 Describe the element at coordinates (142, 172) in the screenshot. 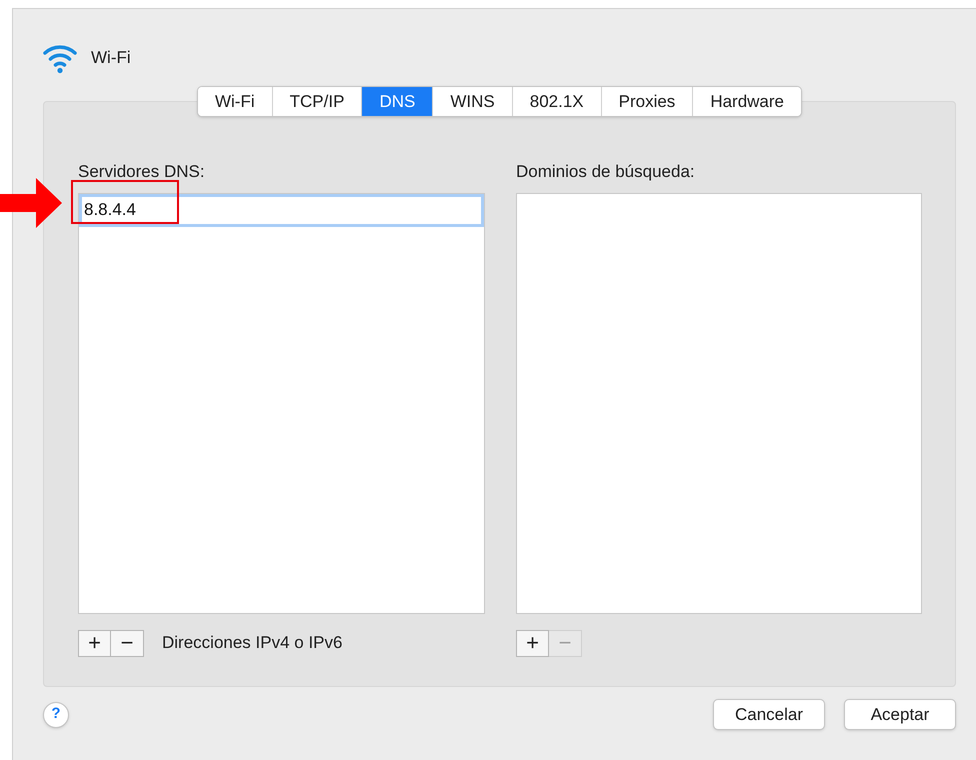

I see `list-label: Servidores DNS:` at that location.